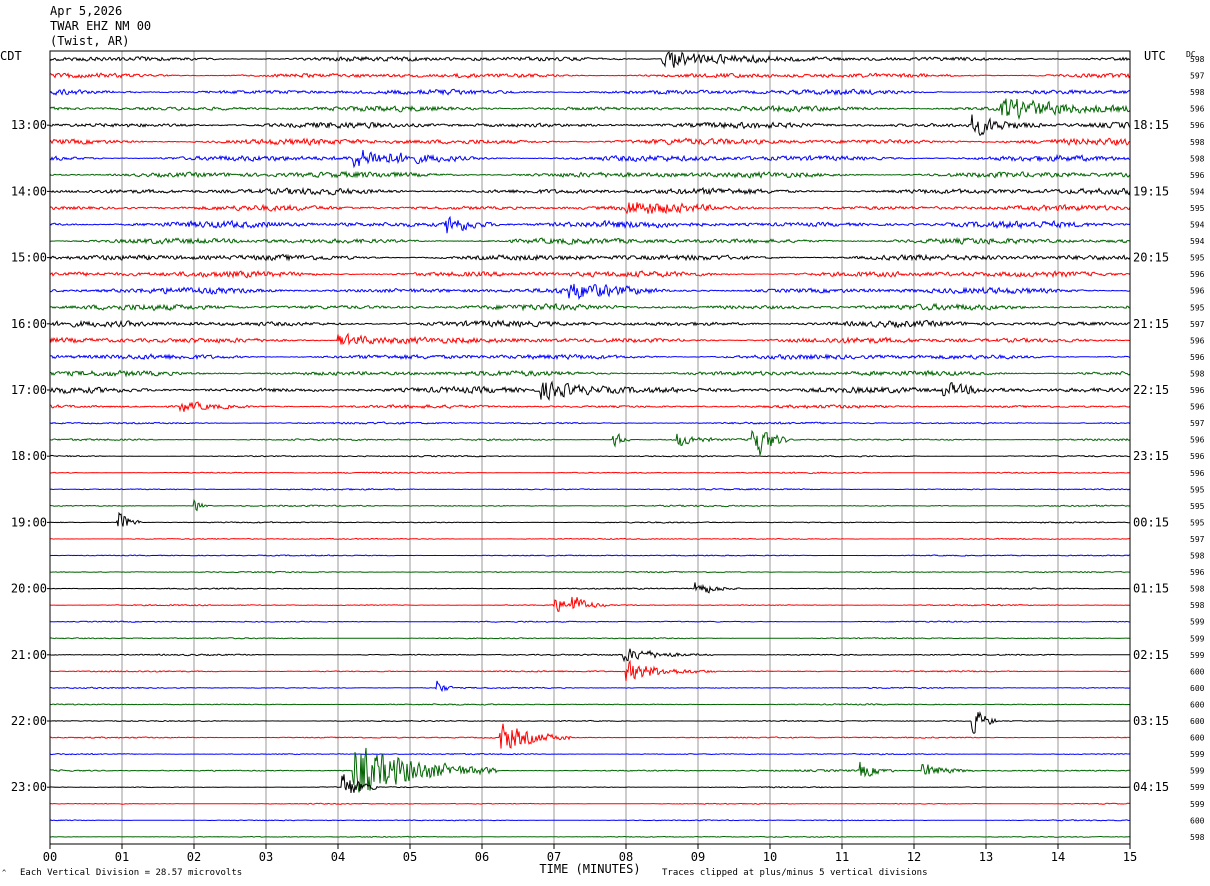 The image size is (1210, 886). What do you see at coordinates (1151, 787) in the screenshot?
I see `utc-hour-label: 04:15` at bounding box center [1151, 787].